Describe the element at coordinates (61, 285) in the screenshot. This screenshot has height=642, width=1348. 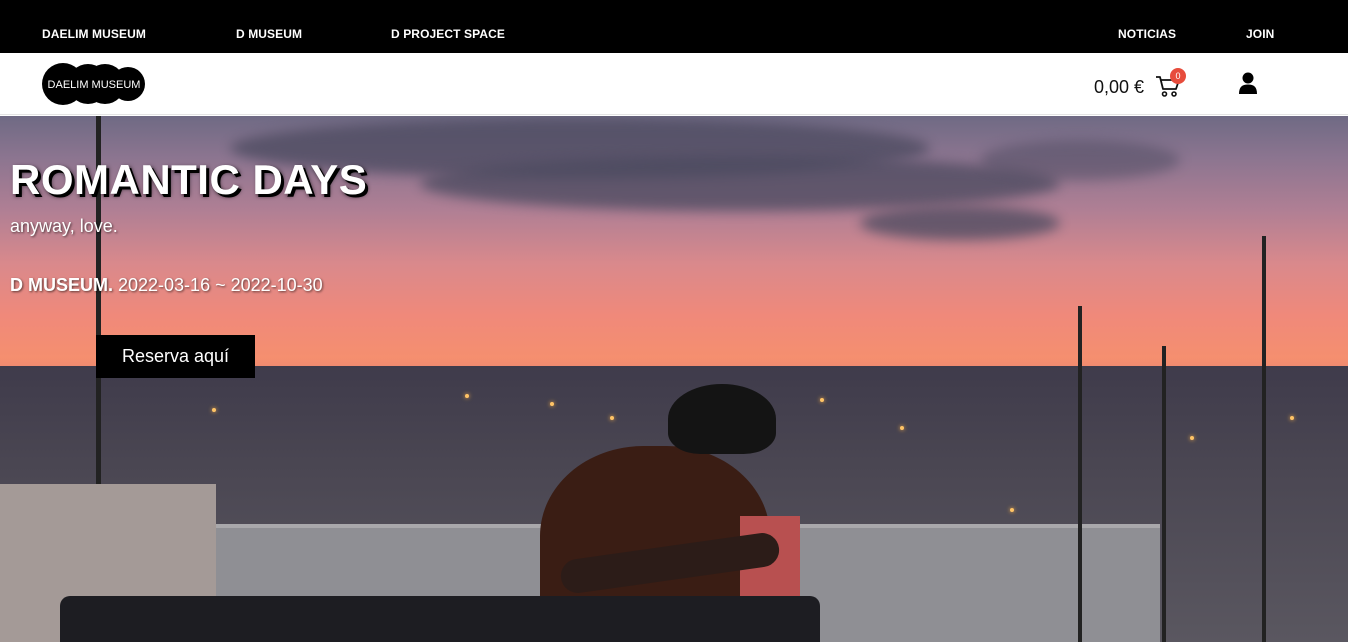
I see `hero-venue: D MUSEUM.` at that location.